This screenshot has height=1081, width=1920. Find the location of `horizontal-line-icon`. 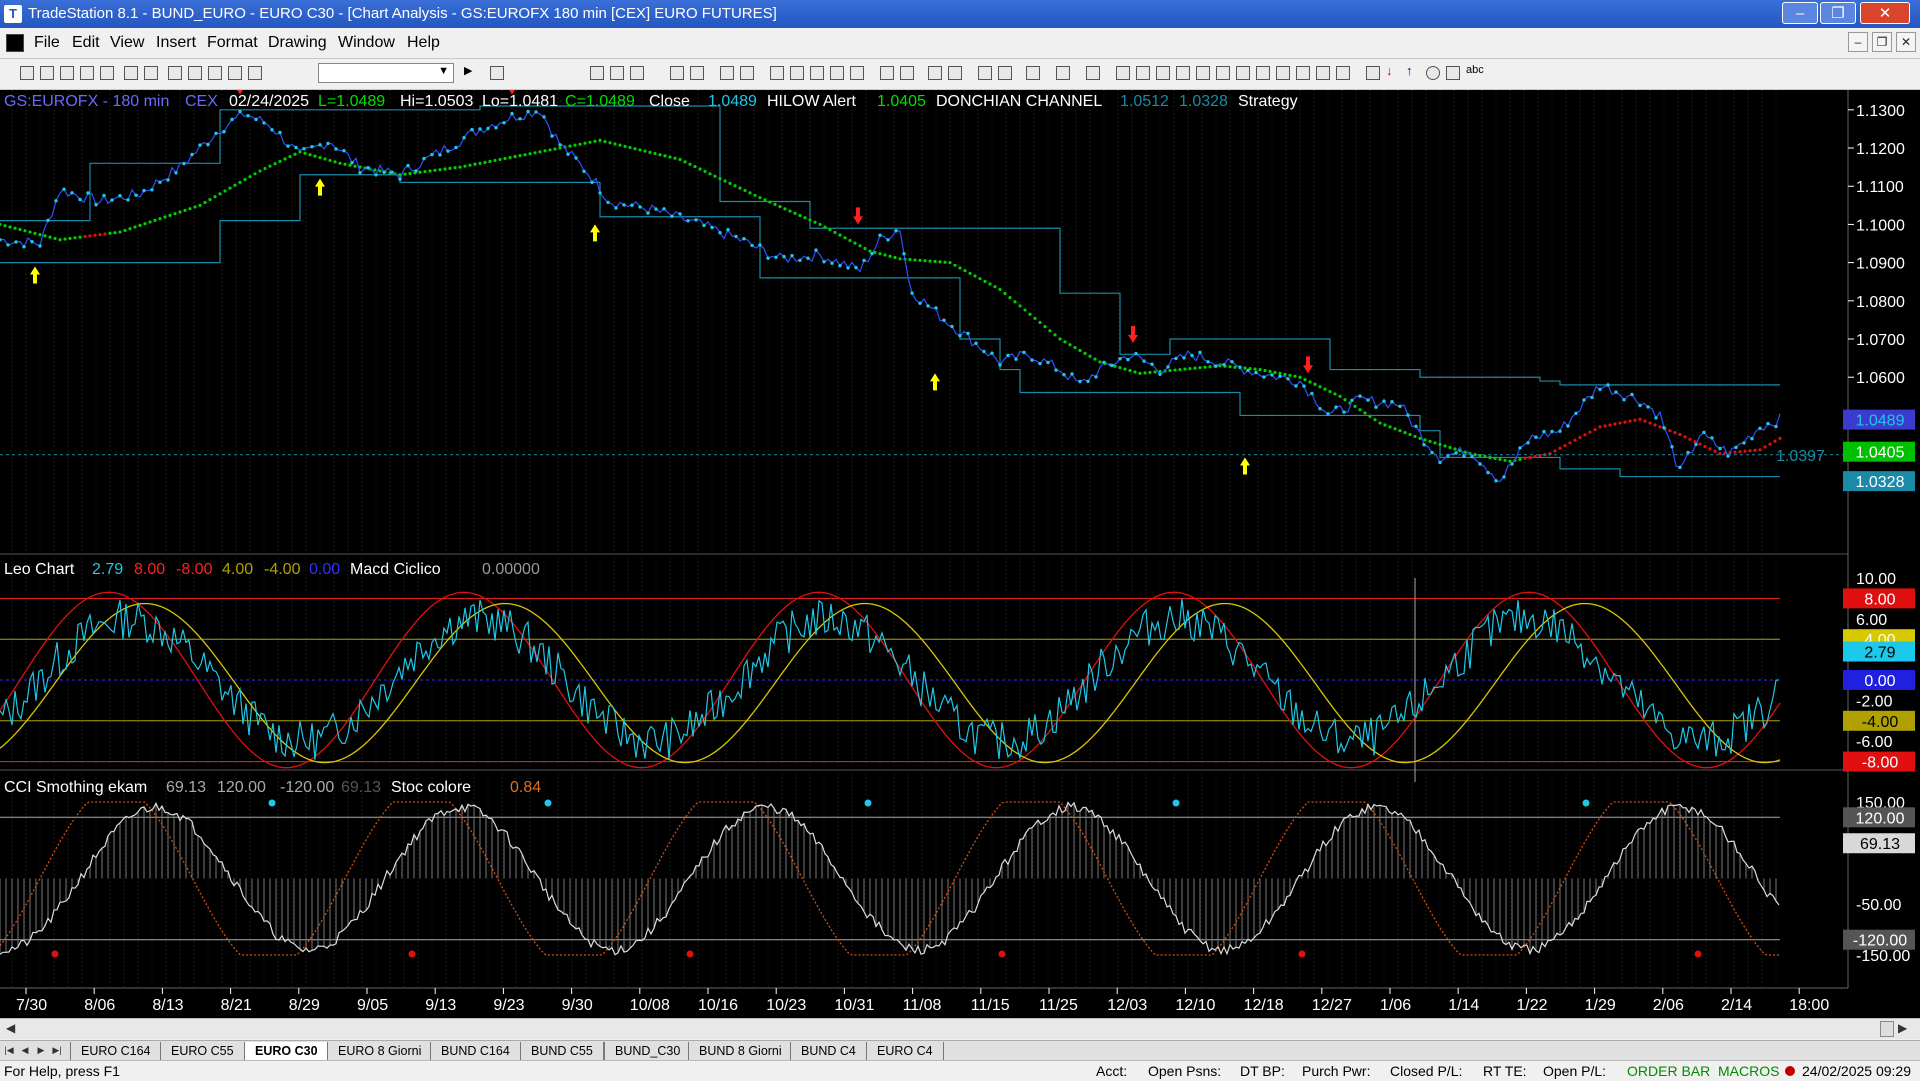

horizontal-line-icon is located at coordinates (1163, 73).